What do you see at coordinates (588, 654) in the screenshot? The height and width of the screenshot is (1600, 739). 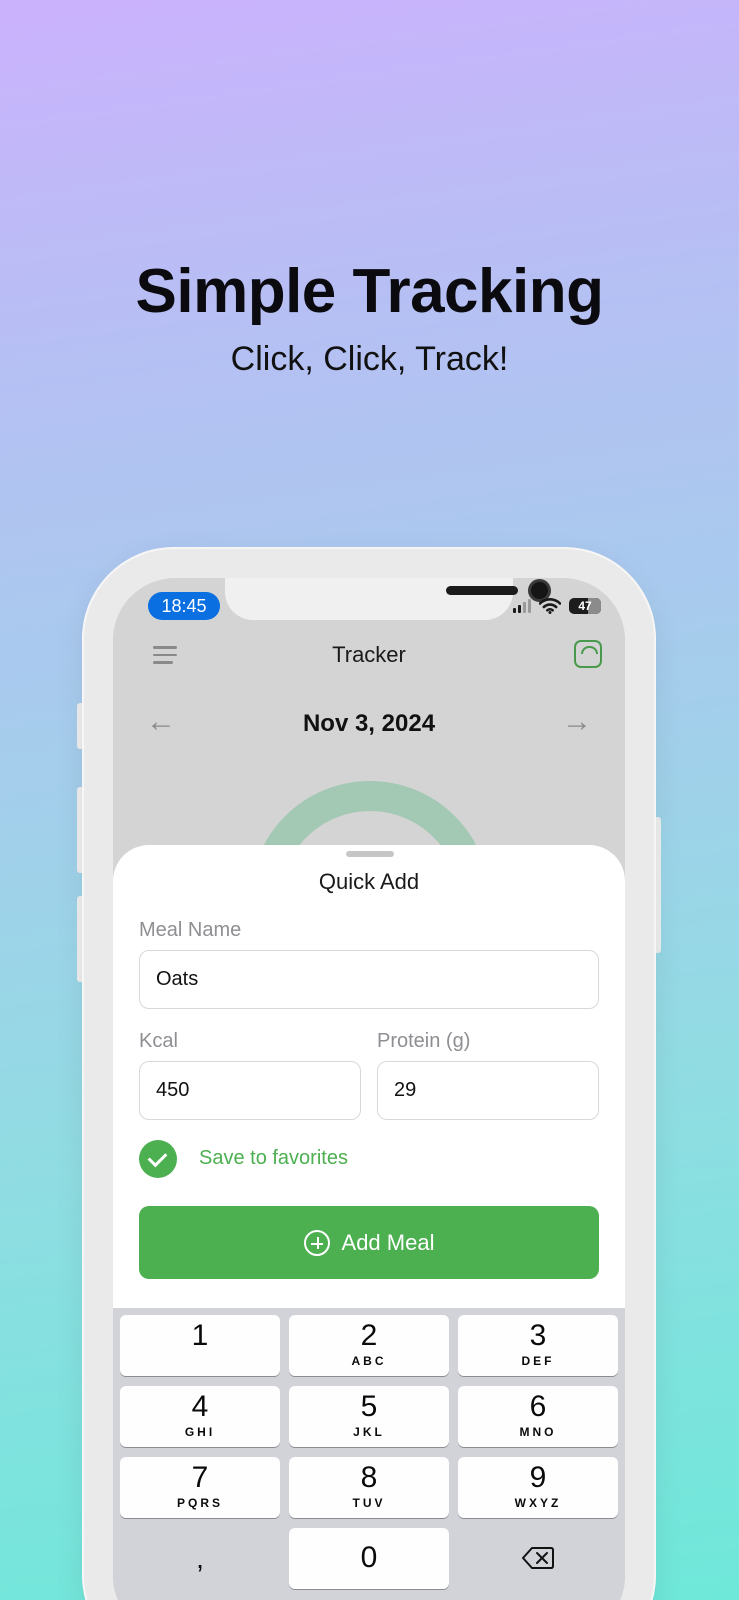 I see `scale-icon` at bounding box center [588, 654].